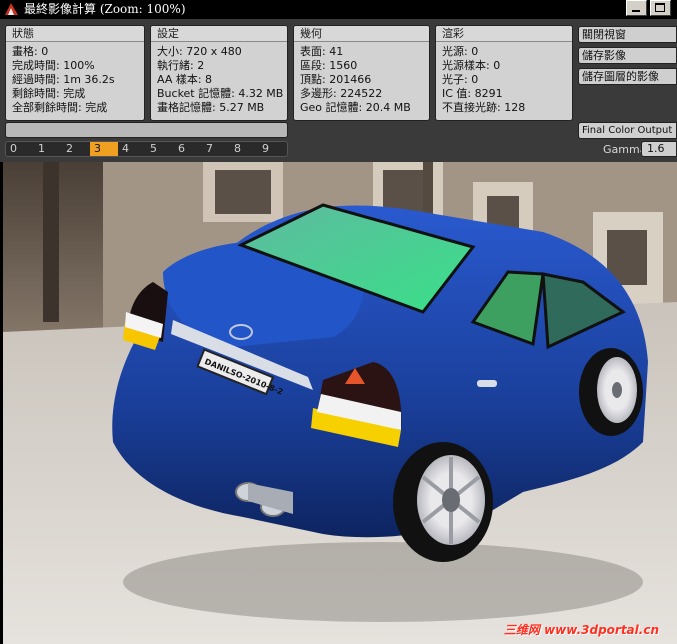 The width and height of the screenshot is (677, 644). I want to click on layer-tab-7: 7, so click(216, 149).